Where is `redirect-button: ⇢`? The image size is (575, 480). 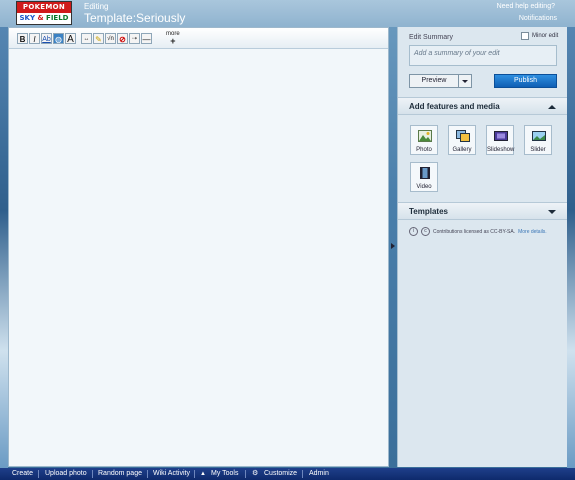 redirect-button: ⇢ is located at coordinates (134, 38).